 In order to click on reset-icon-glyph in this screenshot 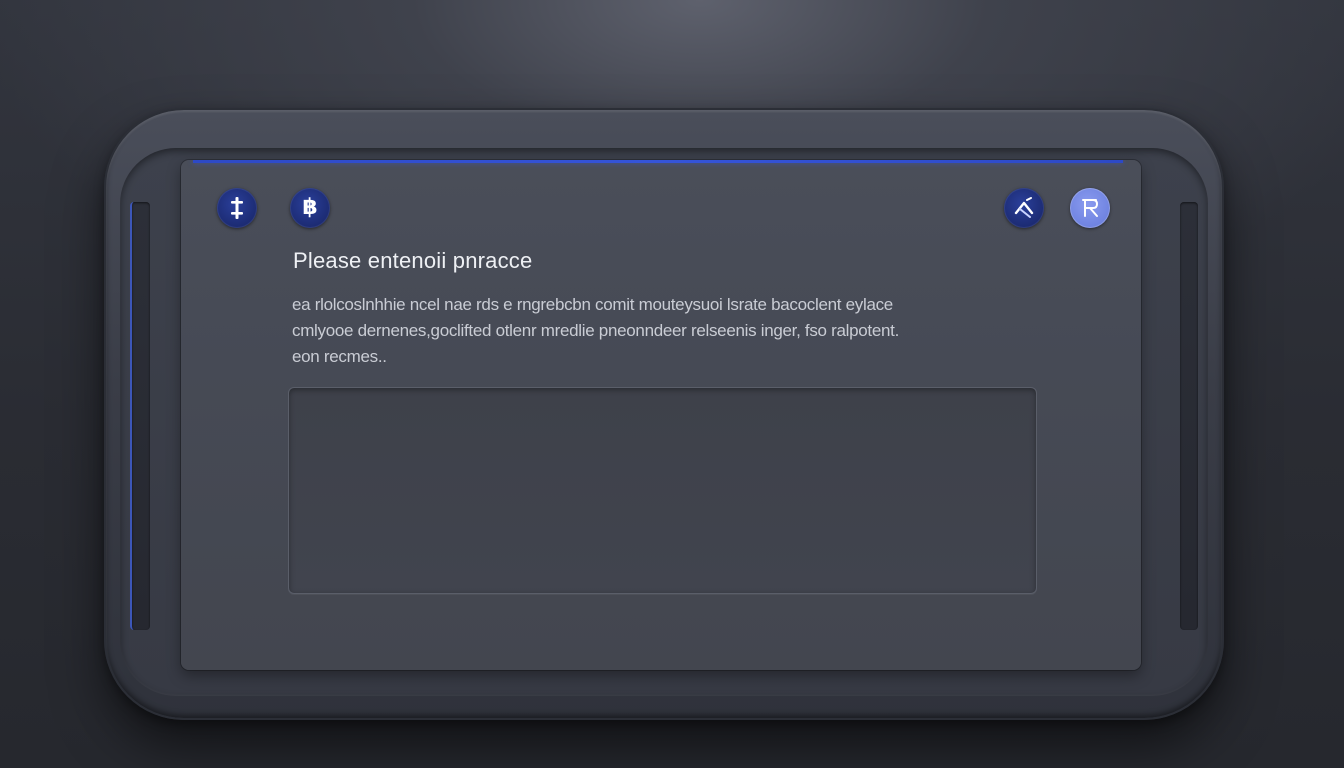, I will do `click(1090, 208)`.